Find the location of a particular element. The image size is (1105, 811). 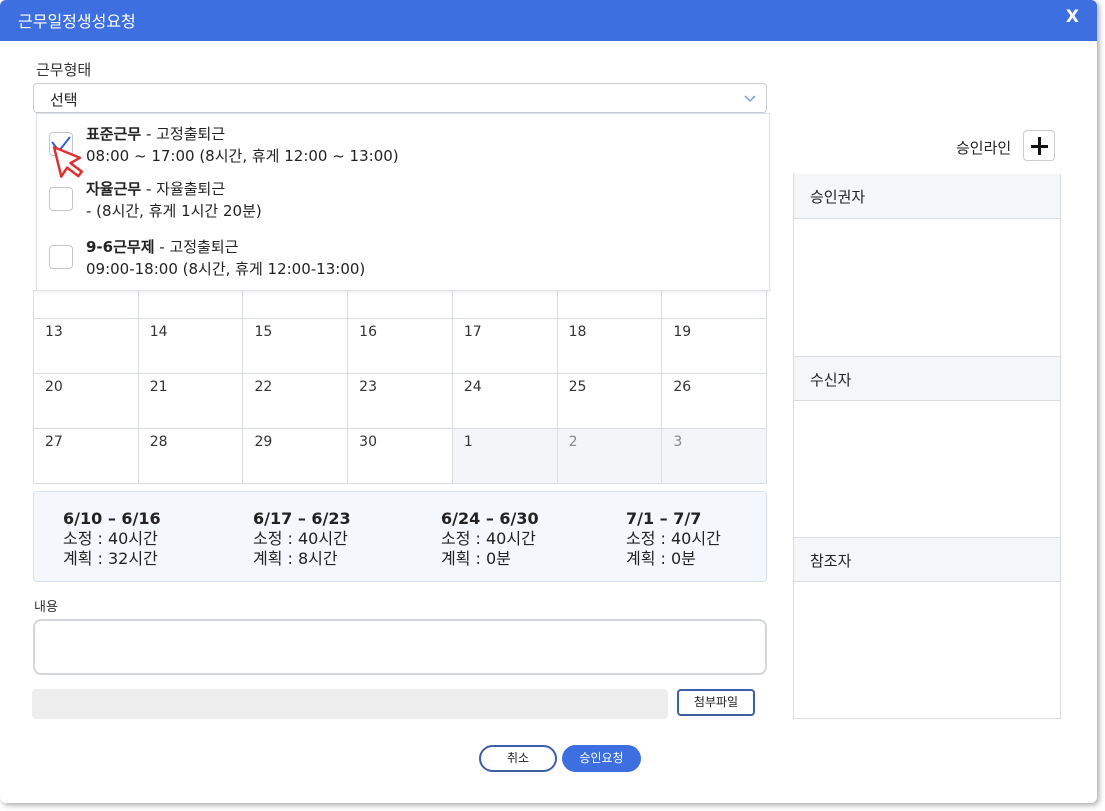

calendar-day-other-month: 1 is located at coordinates (505, 456).